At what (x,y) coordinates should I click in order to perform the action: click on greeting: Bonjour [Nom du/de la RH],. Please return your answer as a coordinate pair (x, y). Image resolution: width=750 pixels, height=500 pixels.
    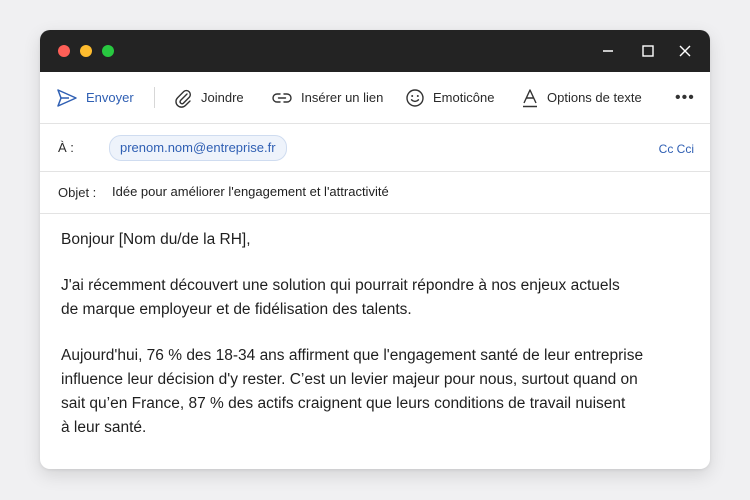
    Looking at the image, I should click on (156, 239).